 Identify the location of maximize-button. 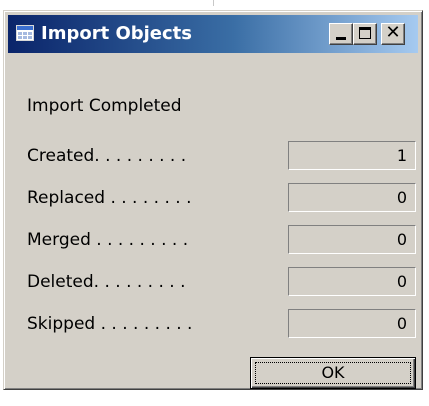
(365, 34).